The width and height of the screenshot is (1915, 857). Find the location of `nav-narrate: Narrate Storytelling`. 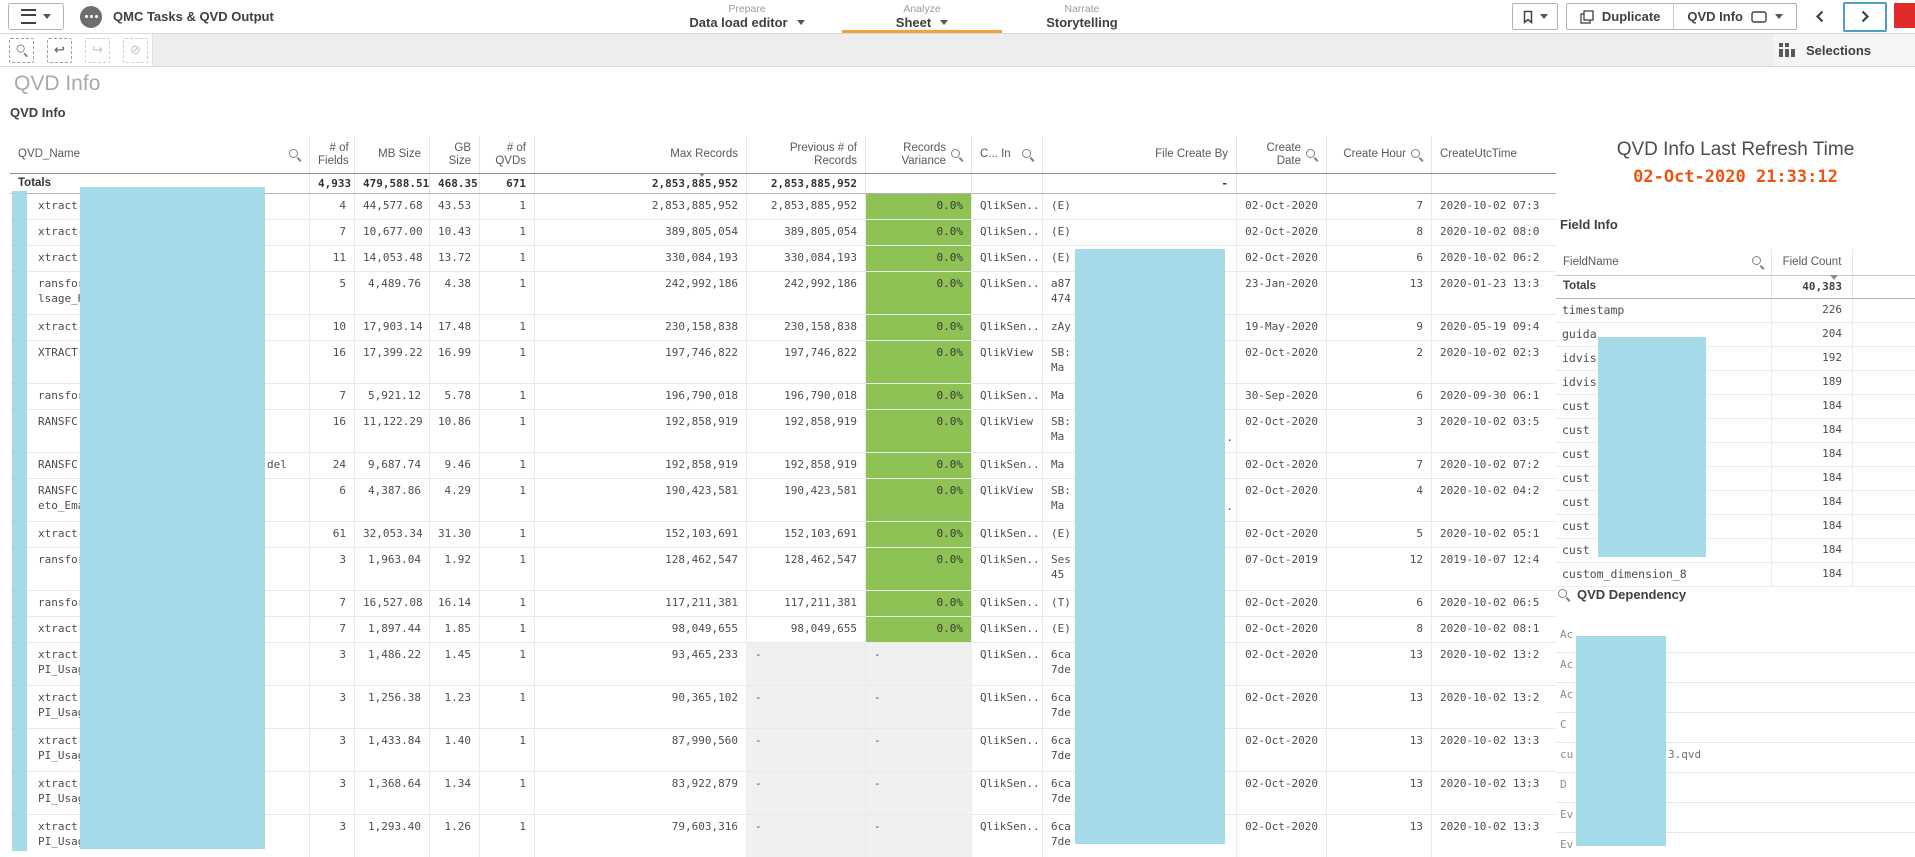

nav-narrate: Narrate Storytelling is located at coordinates (1082, 16).